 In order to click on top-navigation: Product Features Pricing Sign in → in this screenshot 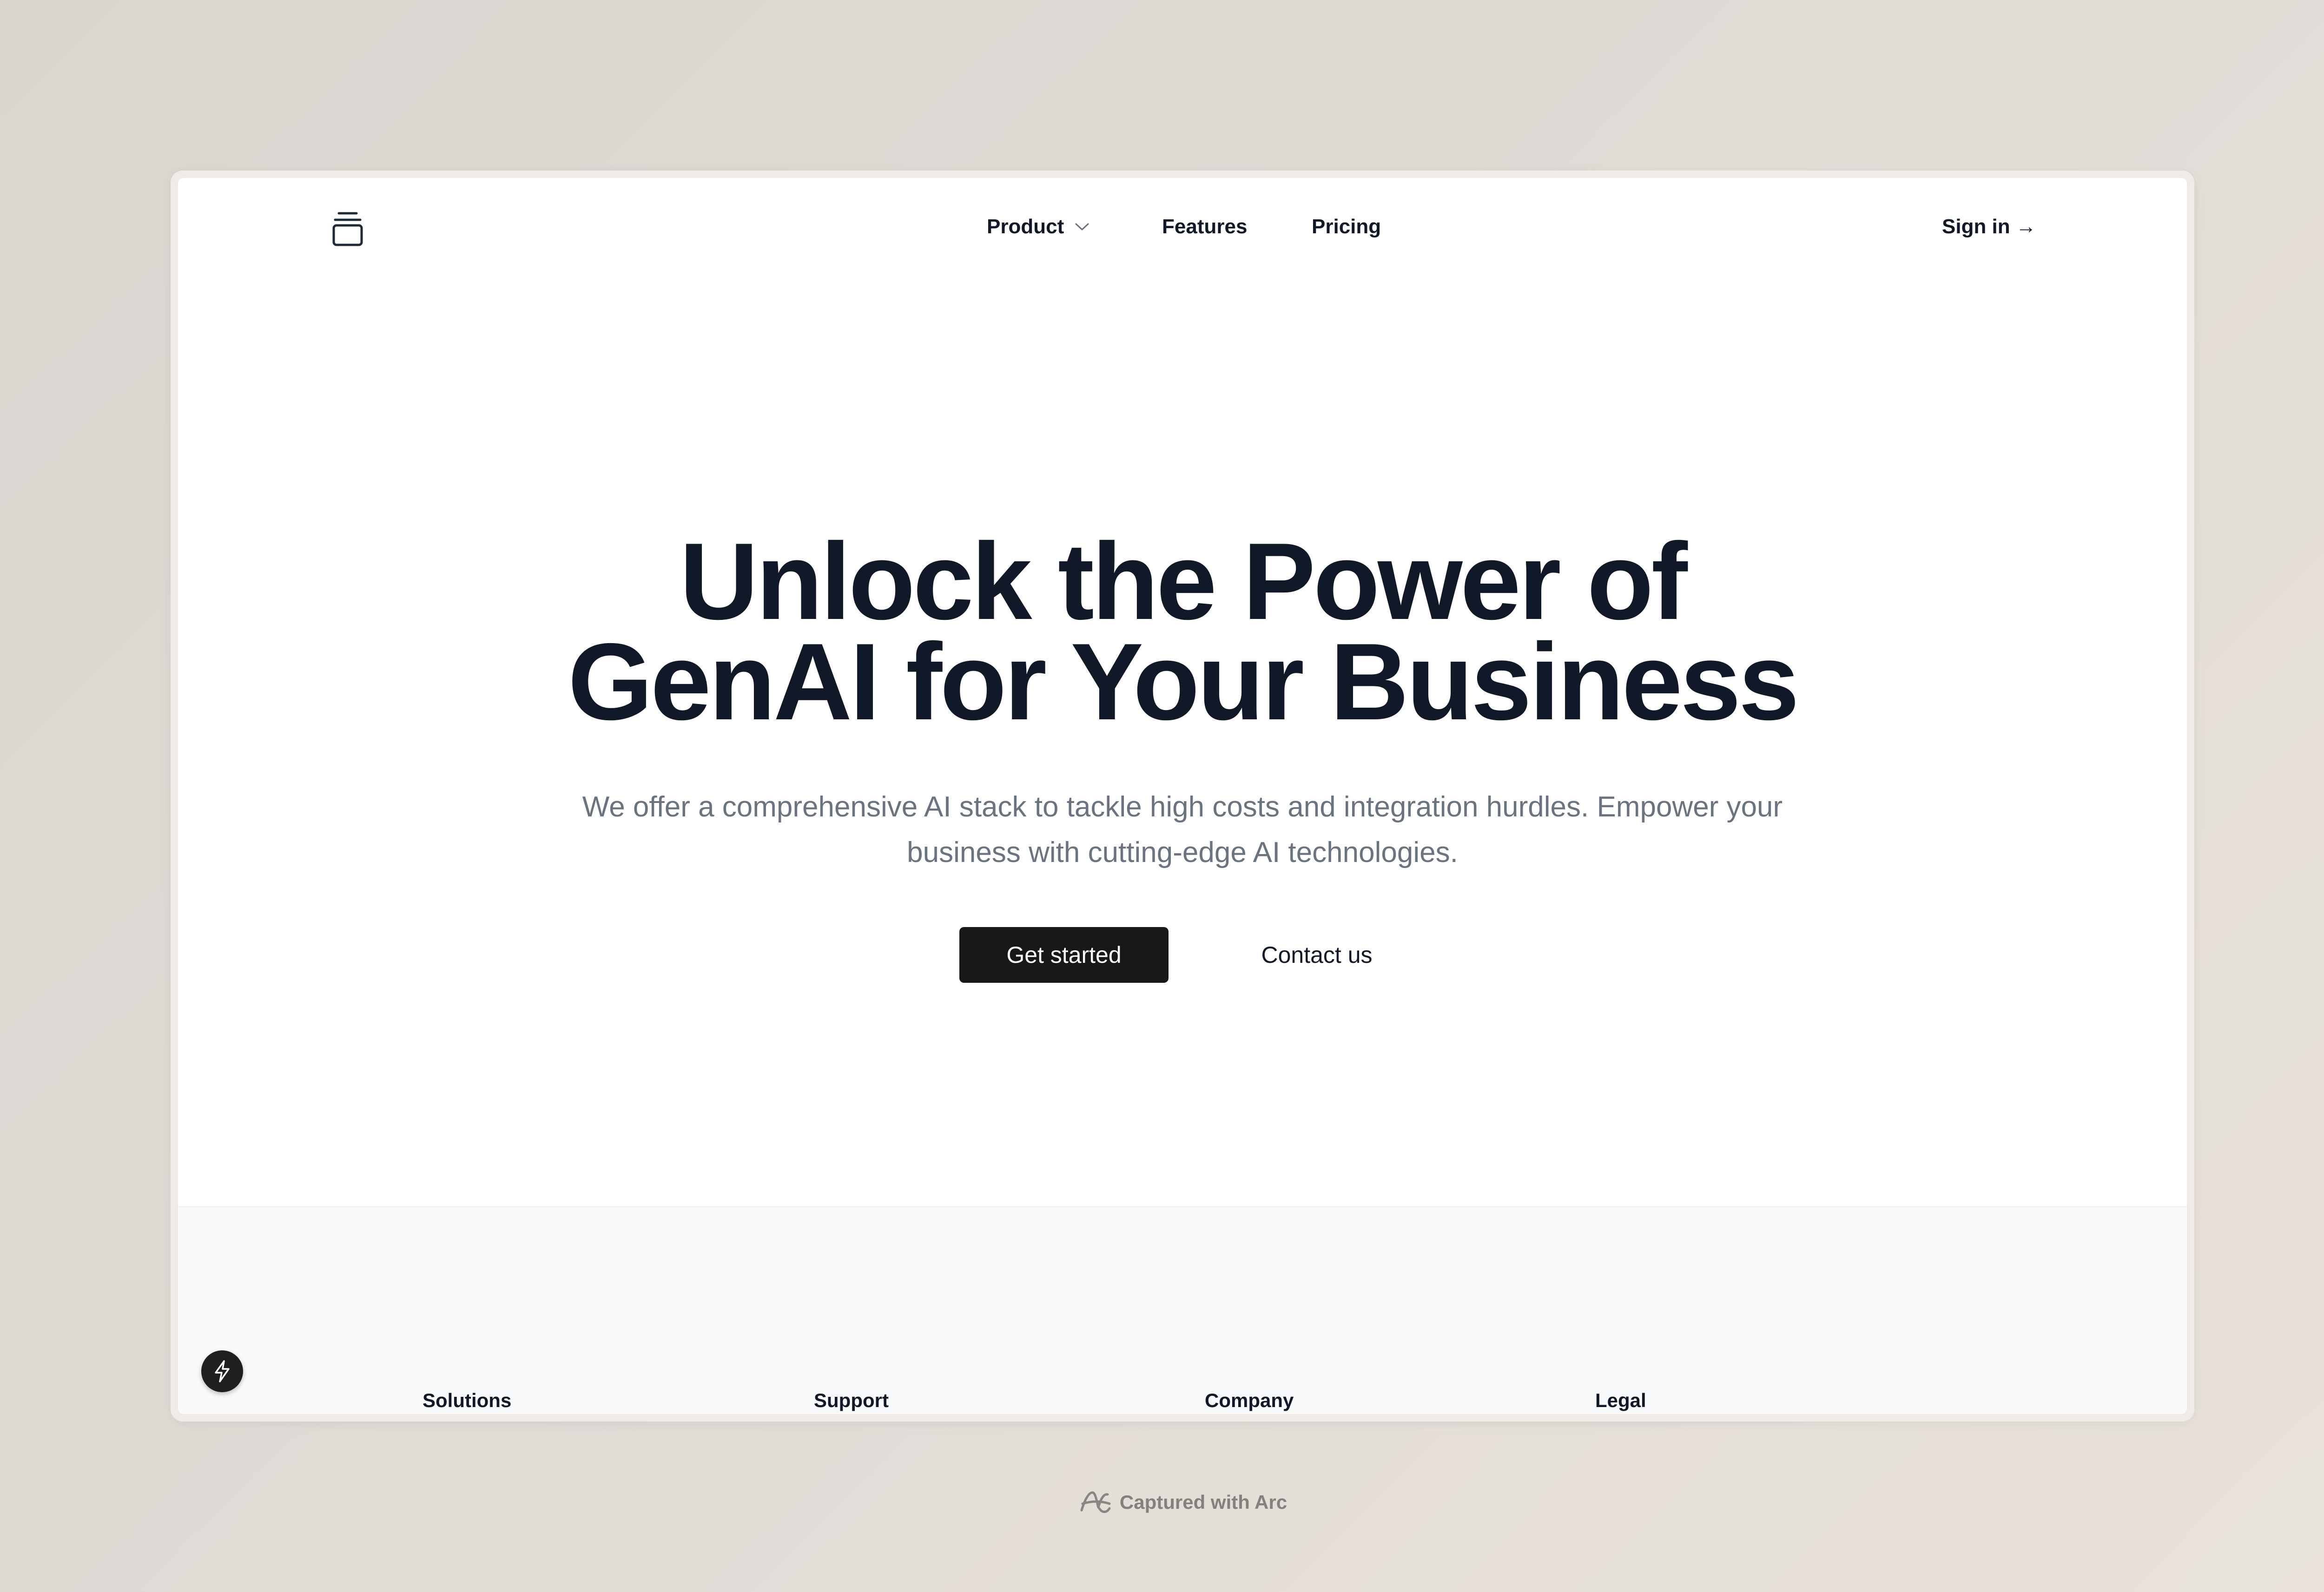, I will do `click(1182, 229)`.